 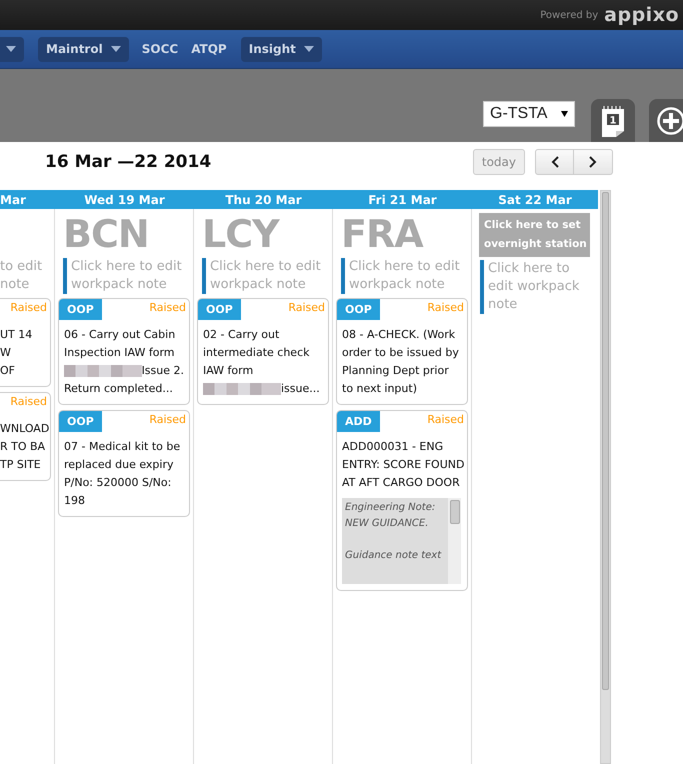 I want to click on task-card: OOP Raised 07 - Medical kit to be replaced due expiry P/No: 520000 S/No: 198, so click(x=124, y=463).